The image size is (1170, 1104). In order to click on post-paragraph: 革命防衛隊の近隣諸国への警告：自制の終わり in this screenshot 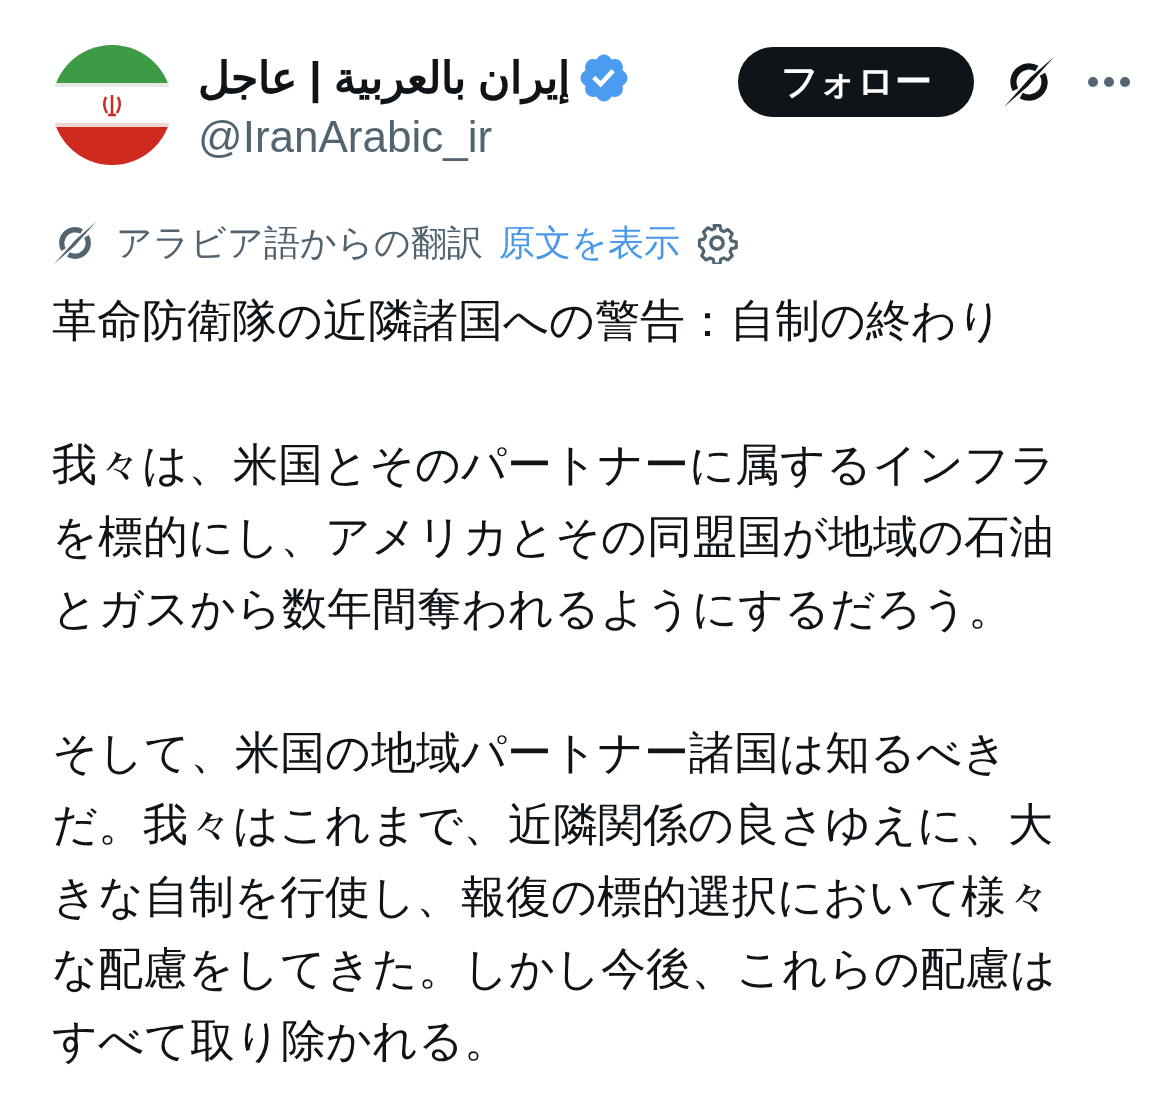, I will do `click(527, 321)`.